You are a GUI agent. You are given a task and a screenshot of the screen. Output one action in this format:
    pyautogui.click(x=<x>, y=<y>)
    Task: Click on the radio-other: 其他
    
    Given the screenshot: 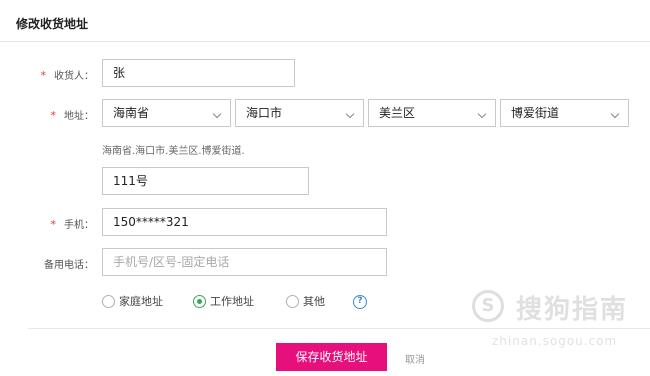 What is the action you would take?
    pyautogui.click(x=305, y=303)
    